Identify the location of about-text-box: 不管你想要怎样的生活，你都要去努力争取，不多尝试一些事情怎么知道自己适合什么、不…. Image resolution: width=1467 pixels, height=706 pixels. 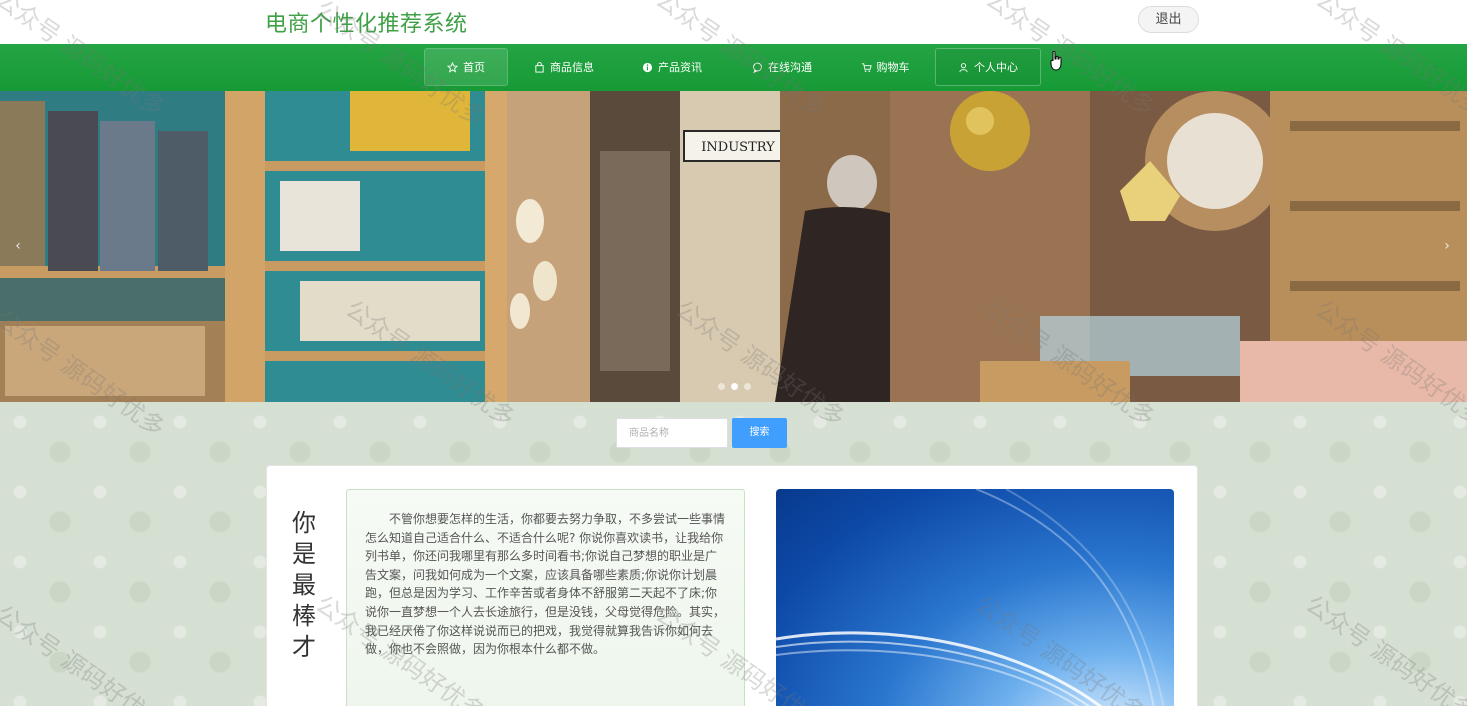
(545, 597).